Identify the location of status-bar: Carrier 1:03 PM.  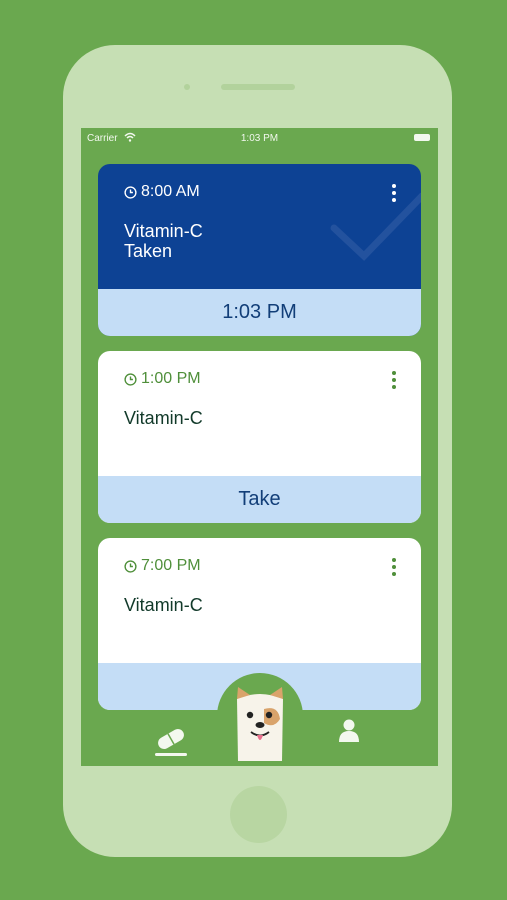
(259, 138).